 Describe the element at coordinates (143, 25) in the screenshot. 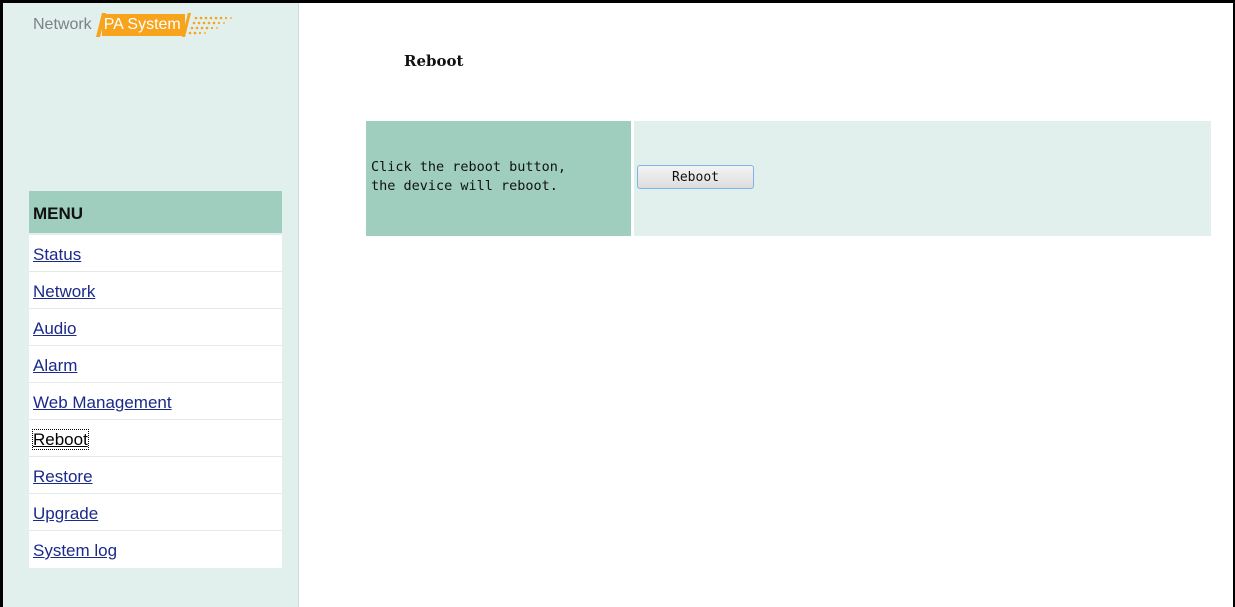

I see `logo-pa-system-text: PA System` at that location.